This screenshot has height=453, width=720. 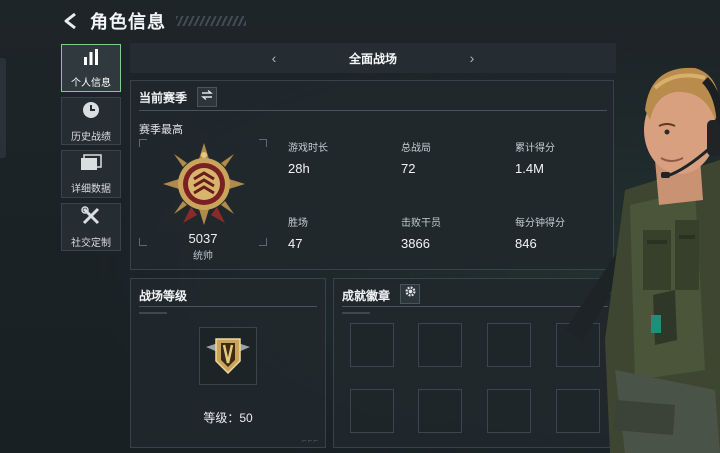 What do you see at coordinates (535, 157) in the screenshot?
I see `stat-total-score: 累计得分 1.4M` at bounding box center [535, 157].